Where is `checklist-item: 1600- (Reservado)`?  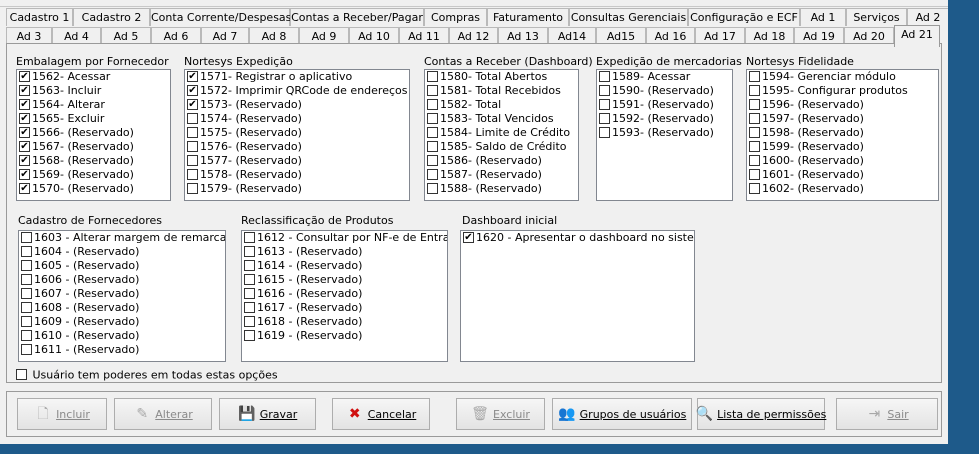 checklist-item: 1600- (Reservado) is located at coordinates (842, 161).